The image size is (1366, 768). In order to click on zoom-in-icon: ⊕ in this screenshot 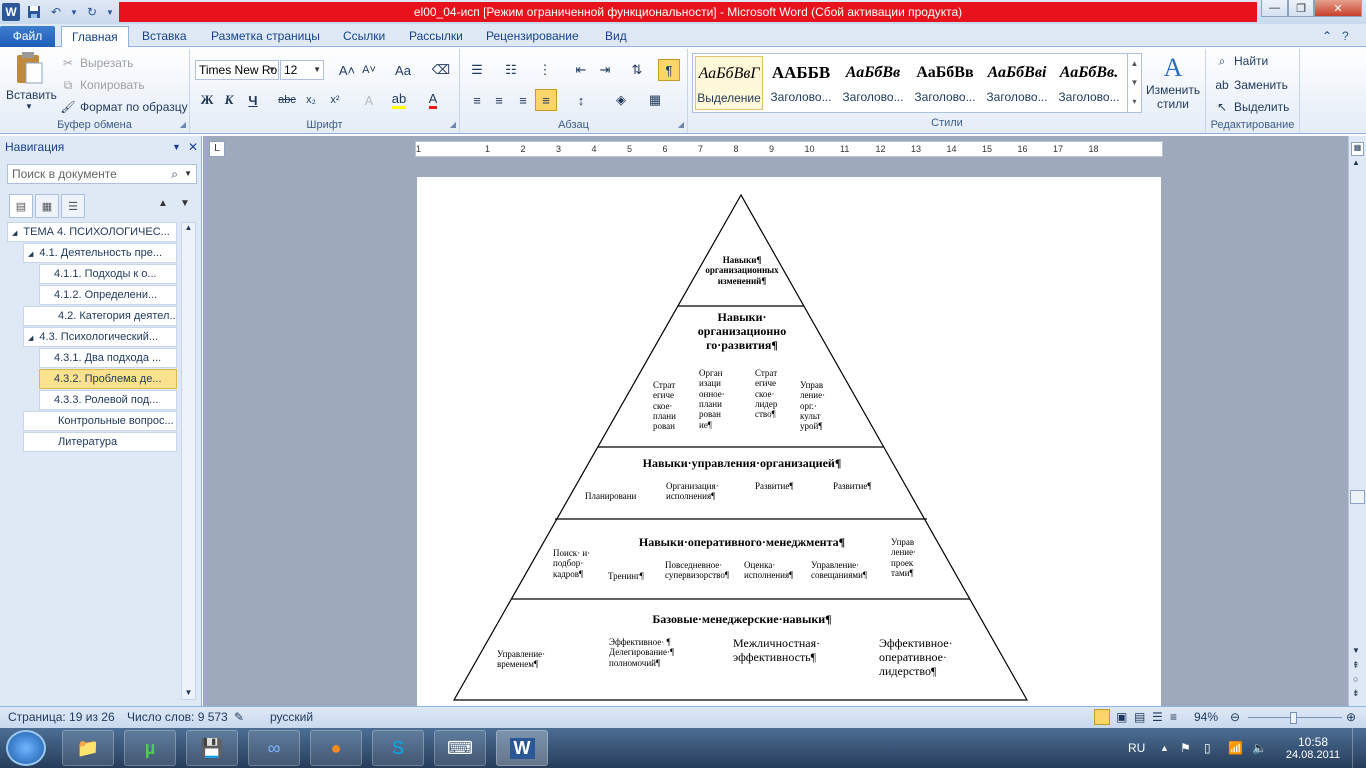, I will do `click(1351, 717)`.